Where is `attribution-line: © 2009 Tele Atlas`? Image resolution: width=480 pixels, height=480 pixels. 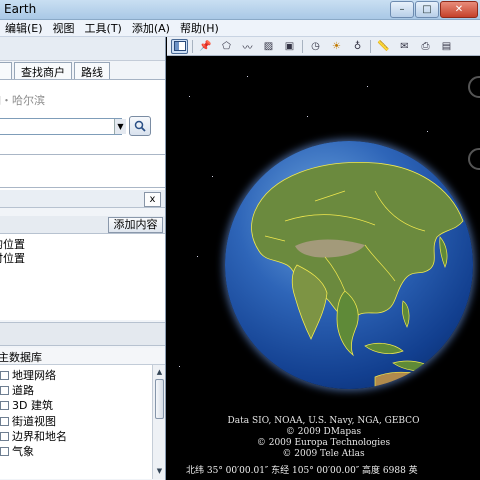
attribution-line: © 2009 Tele Atlas is located at coordinates (323, 454).